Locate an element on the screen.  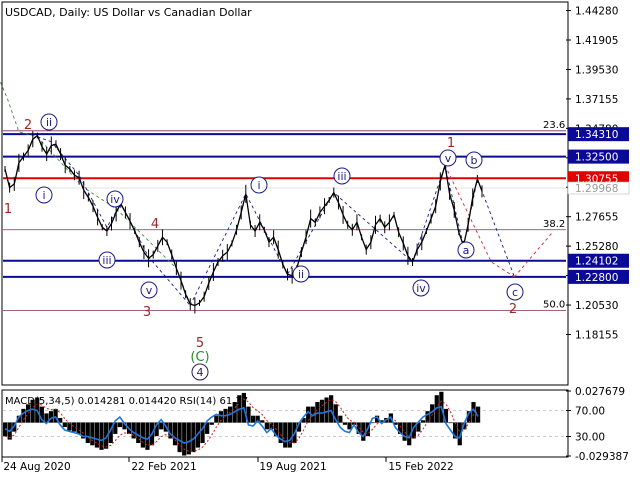
indicator-axis-label: -0.029387 is located at coordinates (602, 457).